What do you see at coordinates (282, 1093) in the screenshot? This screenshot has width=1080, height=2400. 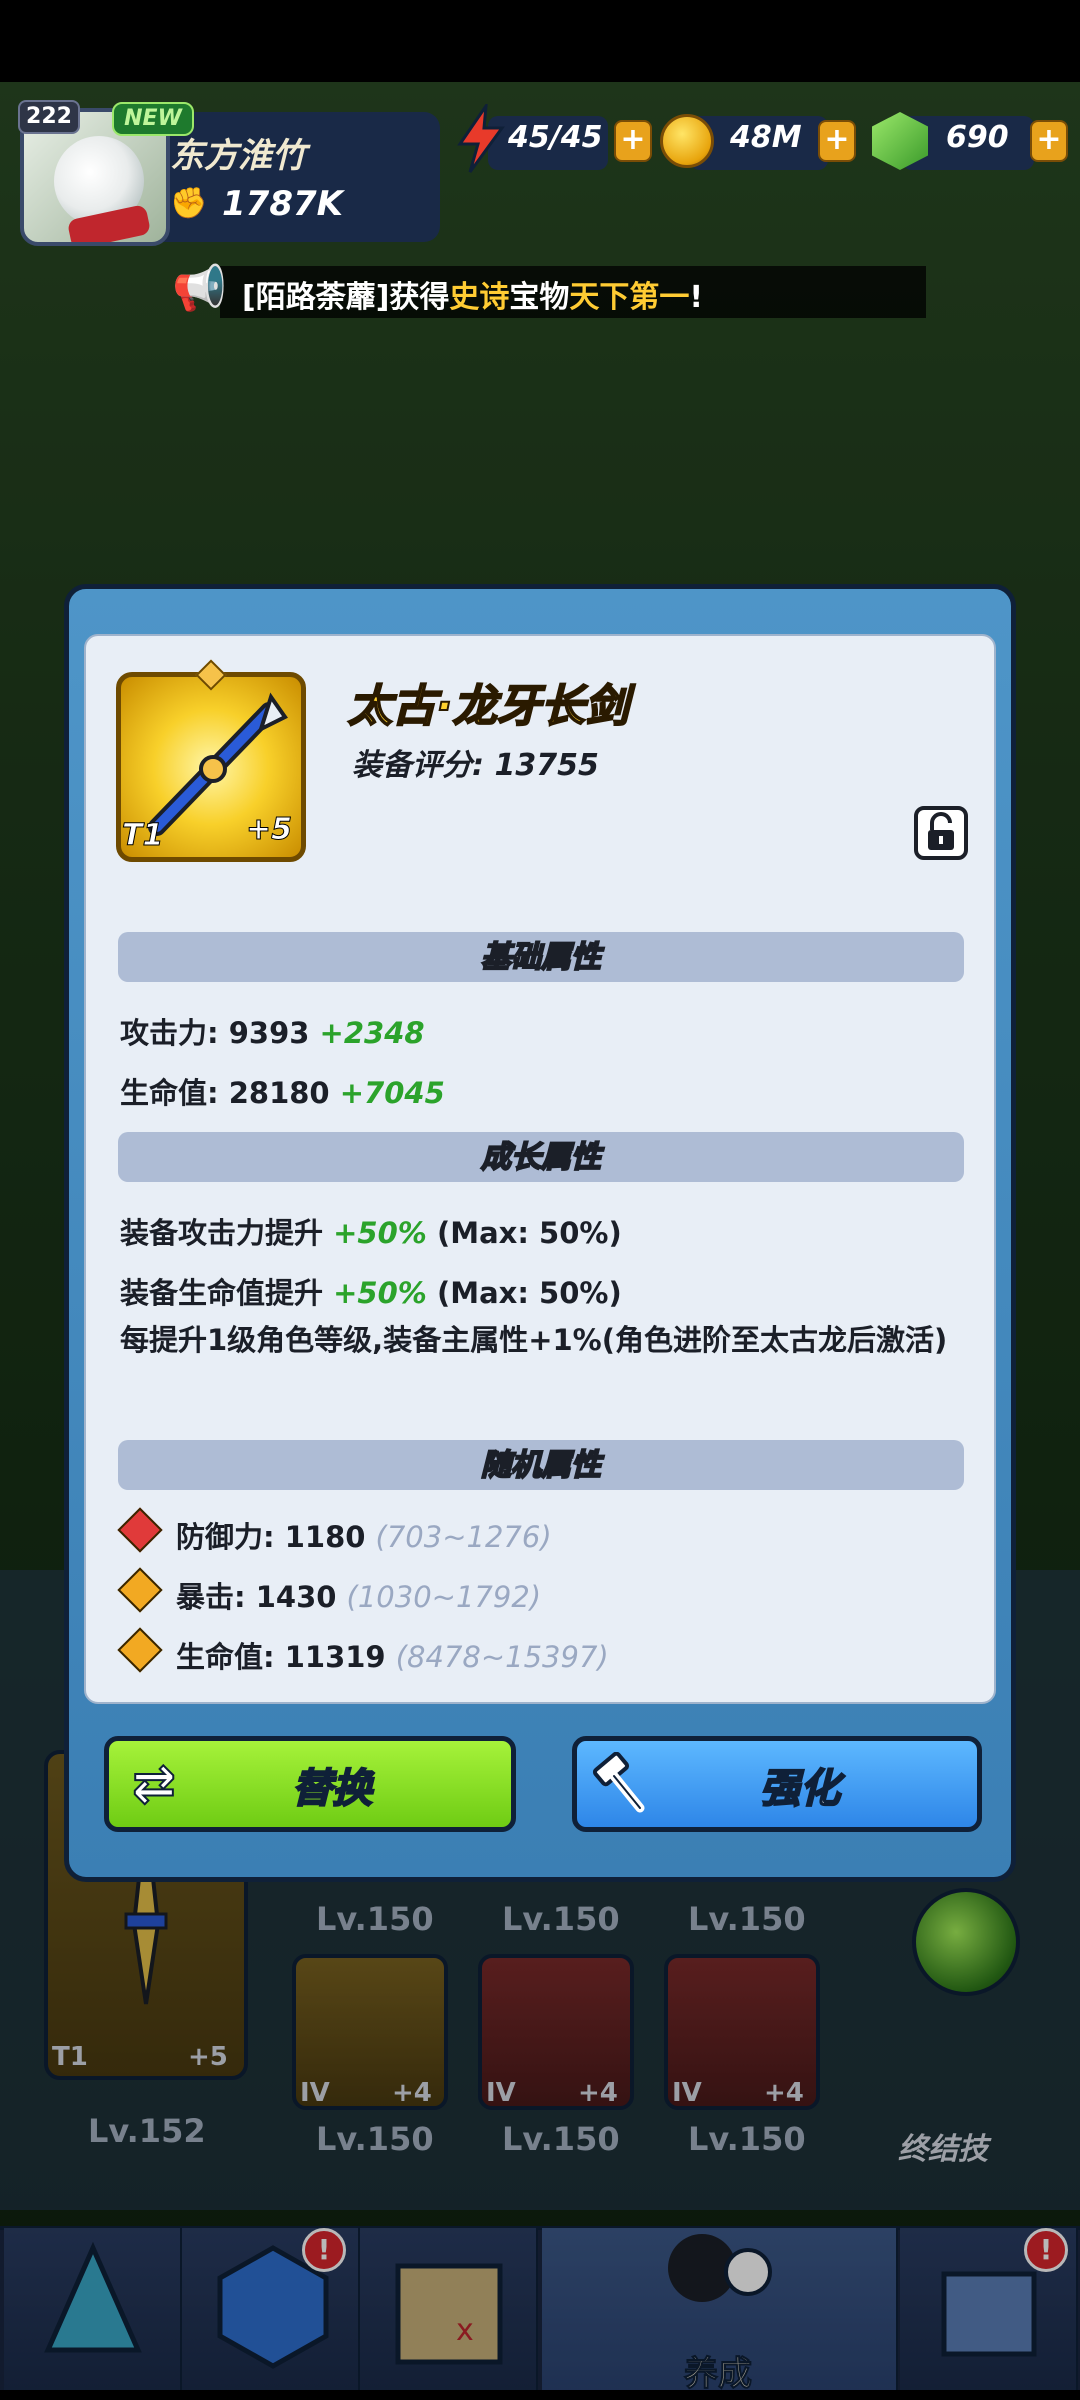 I see `stat-hp: 生命值: 28180 +7045` at bounding box center [282, 1093].